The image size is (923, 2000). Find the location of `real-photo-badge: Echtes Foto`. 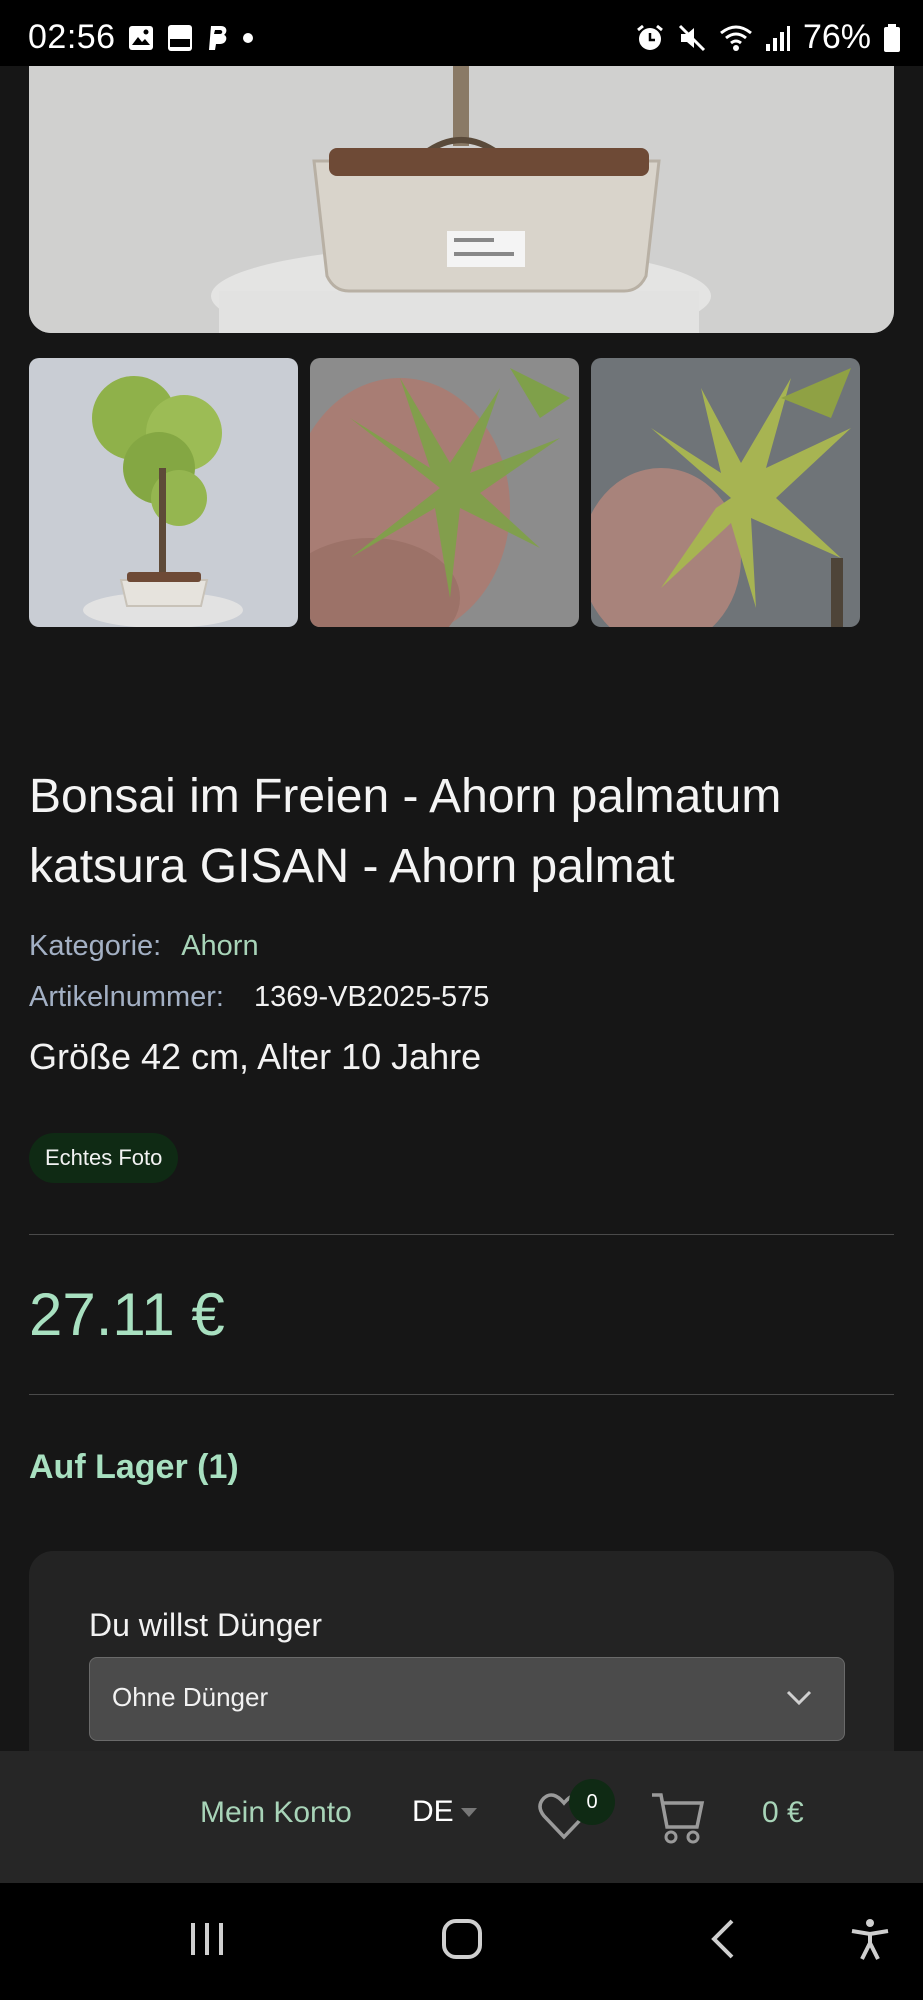

real-photo-badge: Echtes Foto is located at coordinates (104, 1158).